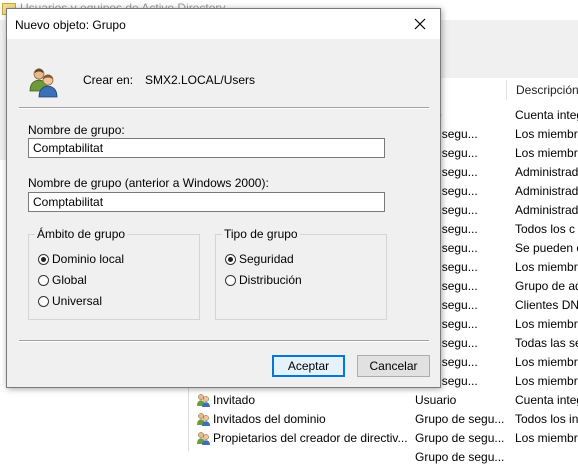 Image resolution: width=578 pixels, height=467 pixels. What do you see at coordinates (81, 234) in the screenshot?
I see `group-scope-title: Ámbito de grupo` at bounding box center [81, 234].